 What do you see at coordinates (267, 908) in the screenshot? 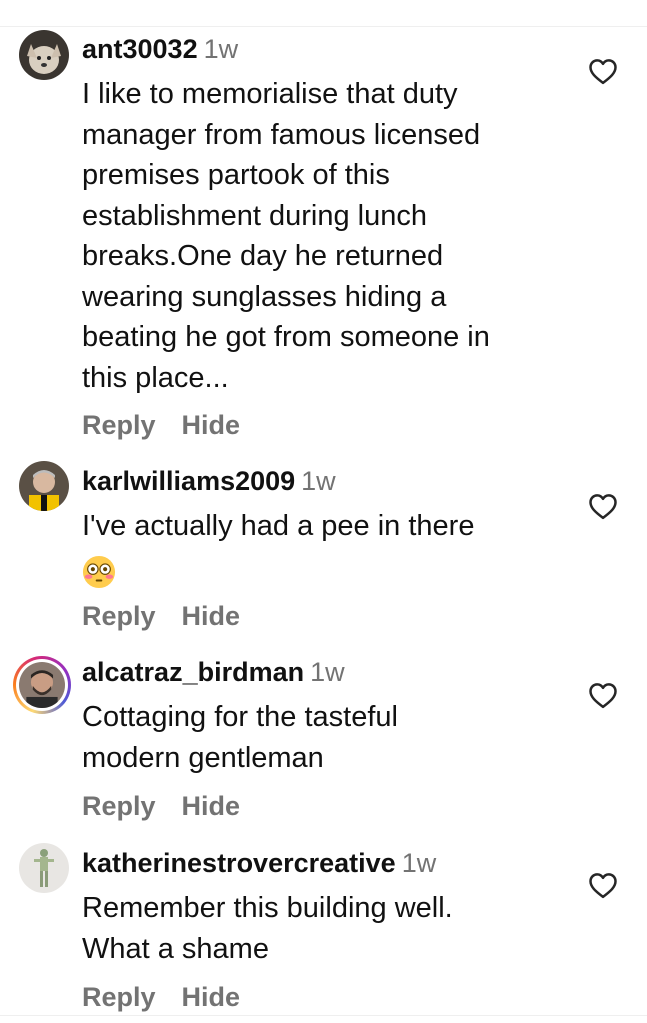
I see `comment-line: Remember this building well.` at bounding box center [267, 908].